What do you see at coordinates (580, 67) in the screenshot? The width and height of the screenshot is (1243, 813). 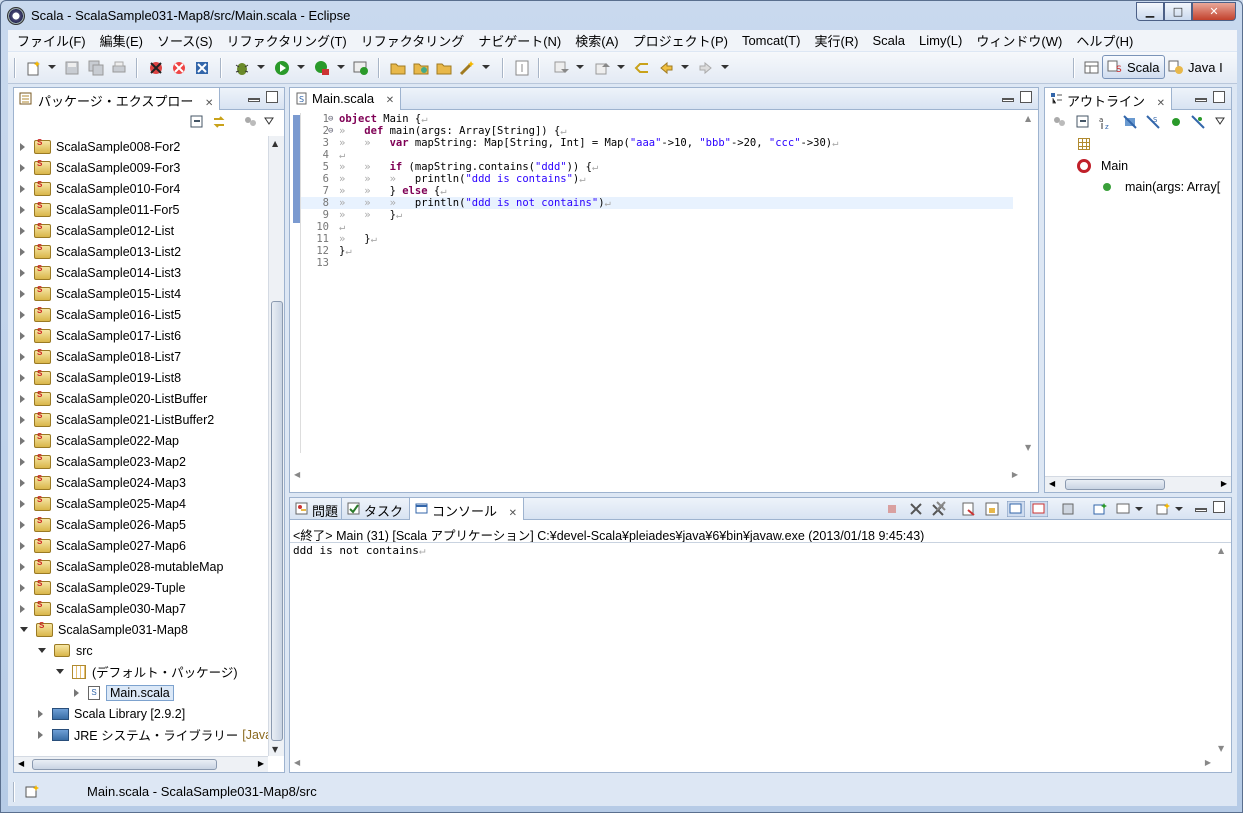 I see `next-annotation-dropdown-icon` at bounding box center [580, 67].